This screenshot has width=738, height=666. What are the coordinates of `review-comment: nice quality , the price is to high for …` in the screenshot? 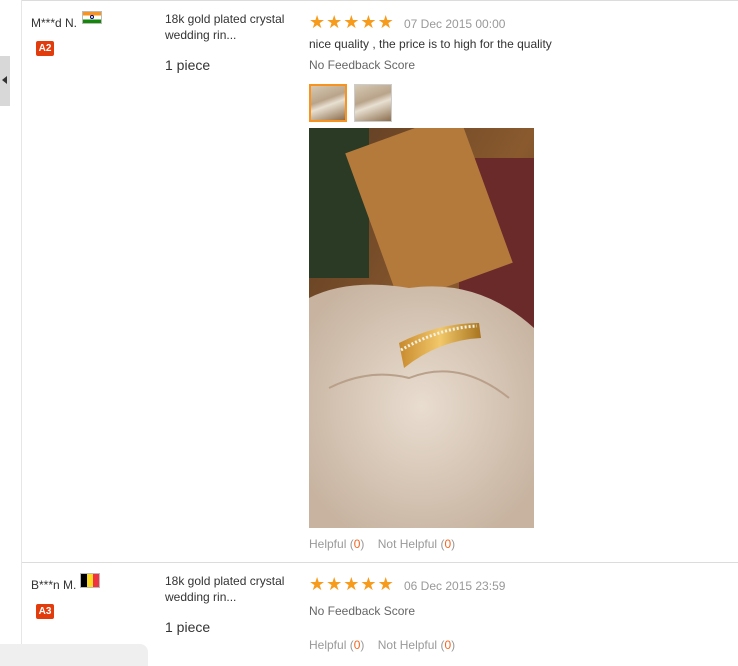 It's located at (430, 44).